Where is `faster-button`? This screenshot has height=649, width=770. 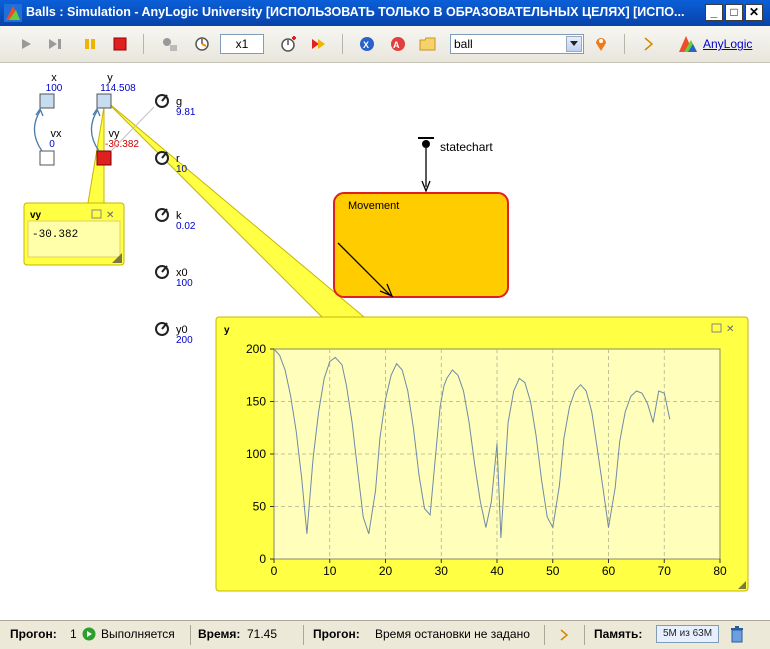 faster-button is located at coordinates (289, 44).